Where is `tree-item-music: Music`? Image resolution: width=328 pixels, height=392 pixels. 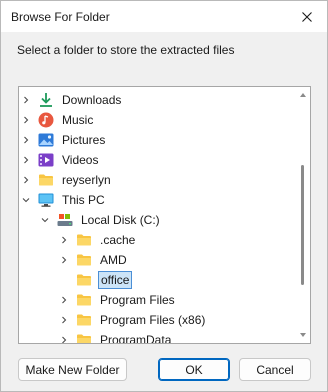 tree-item-music: Music is located at coordinates (158, 120).